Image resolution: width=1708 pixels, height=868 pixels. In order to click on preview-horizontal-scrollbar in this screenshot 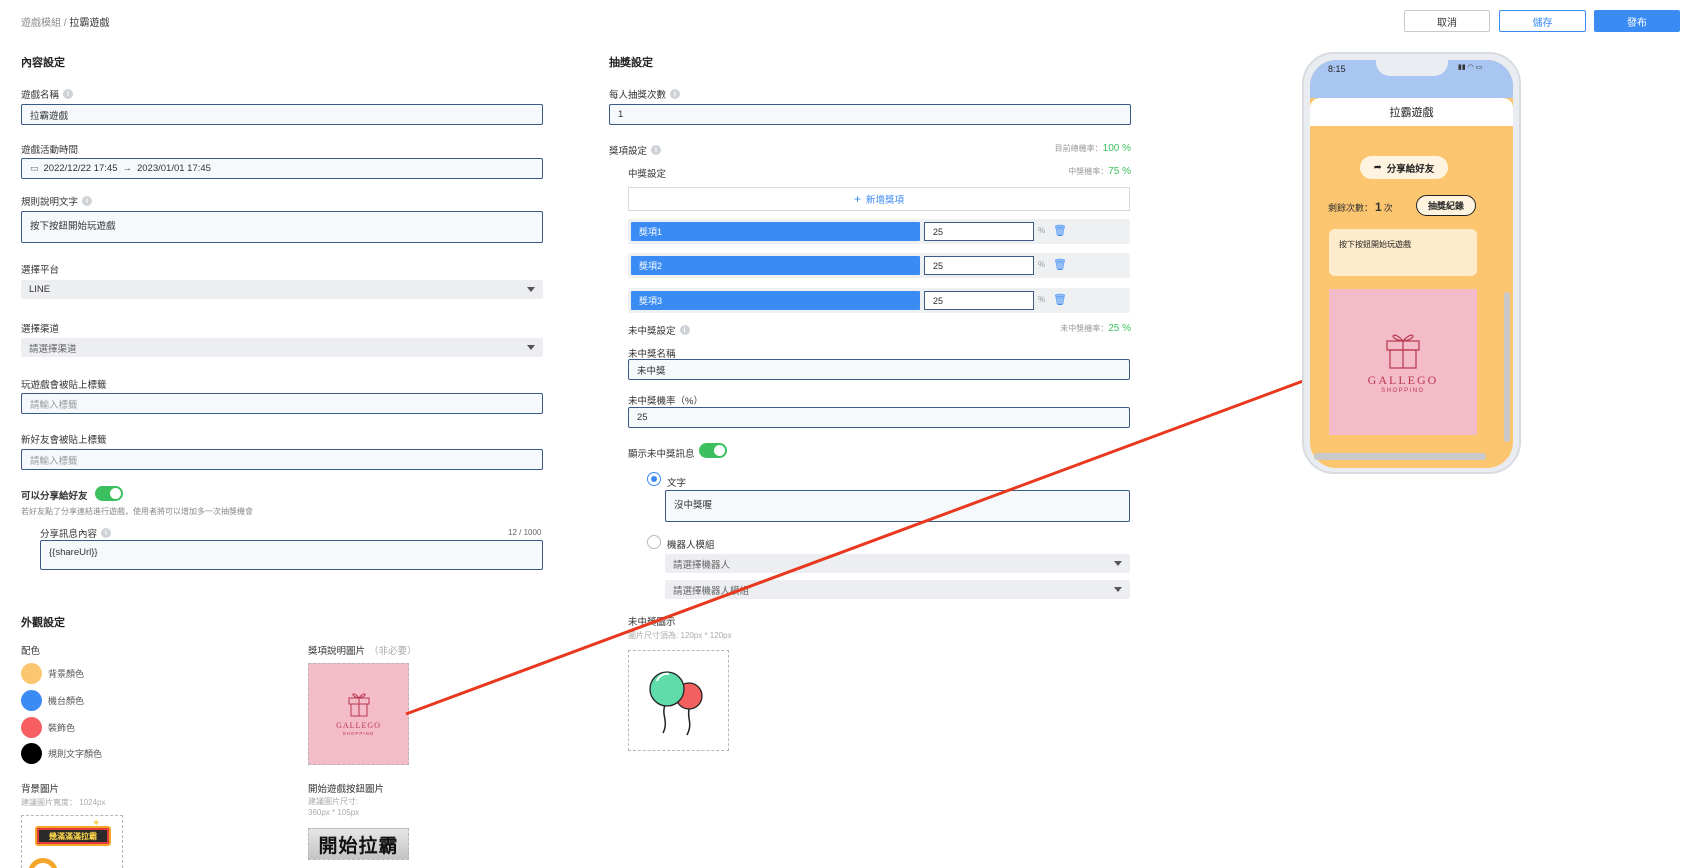, I will do `click(1400, 456)`.